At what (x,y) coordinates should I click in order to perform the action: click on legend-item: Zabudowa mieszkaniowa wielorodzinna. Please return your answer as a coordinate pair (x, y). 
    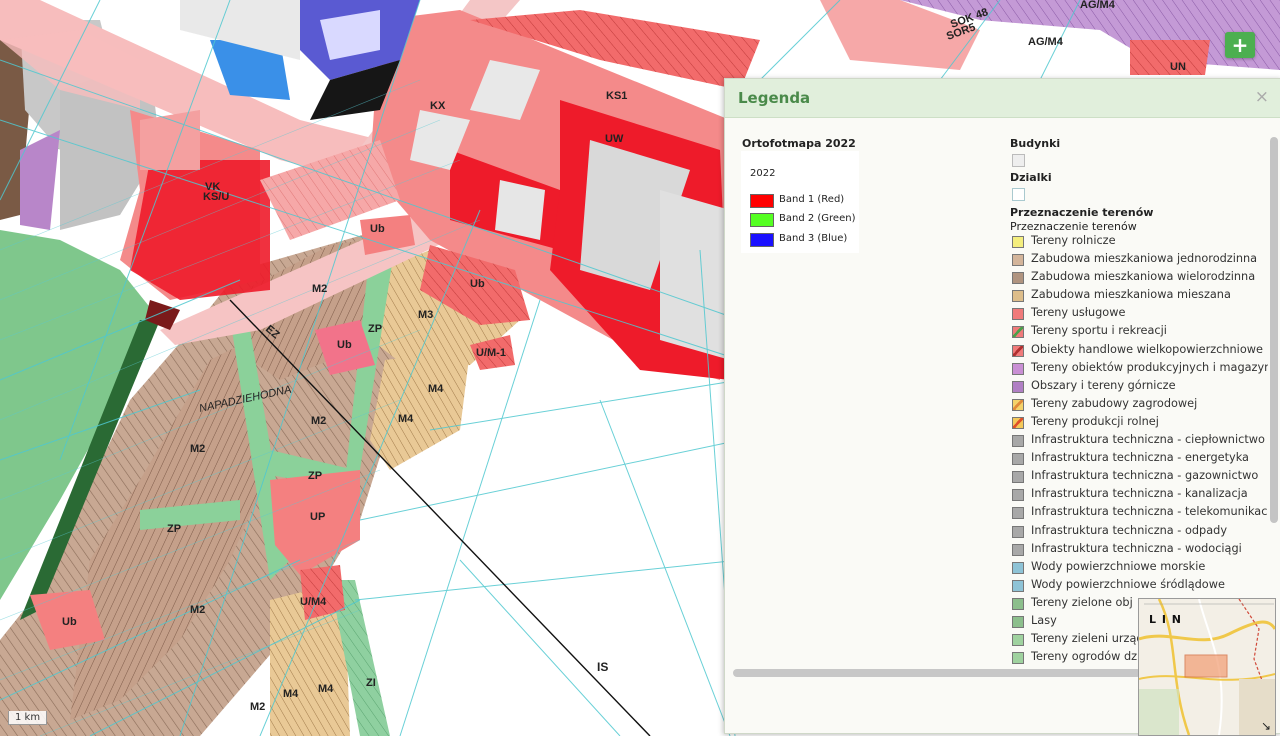
    Looking at the image, I should click on (1139, 278).